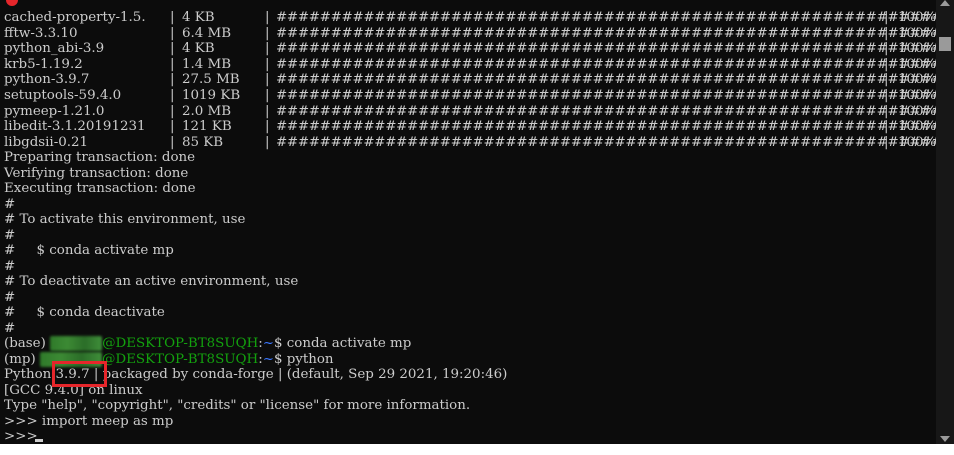 The image size is (954, 455). I want to click on package-name: libgdsii-0.21, so click(46, 142).